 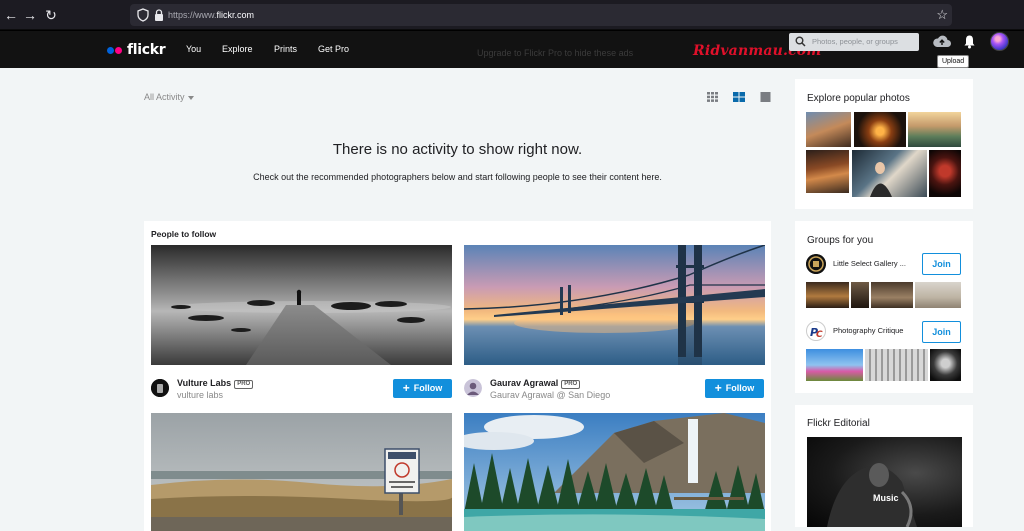 What do you see at coordinates (884, 482) in the screenshot?
I see `editorial-music-photo: Music` at bounding box center [884, 482].